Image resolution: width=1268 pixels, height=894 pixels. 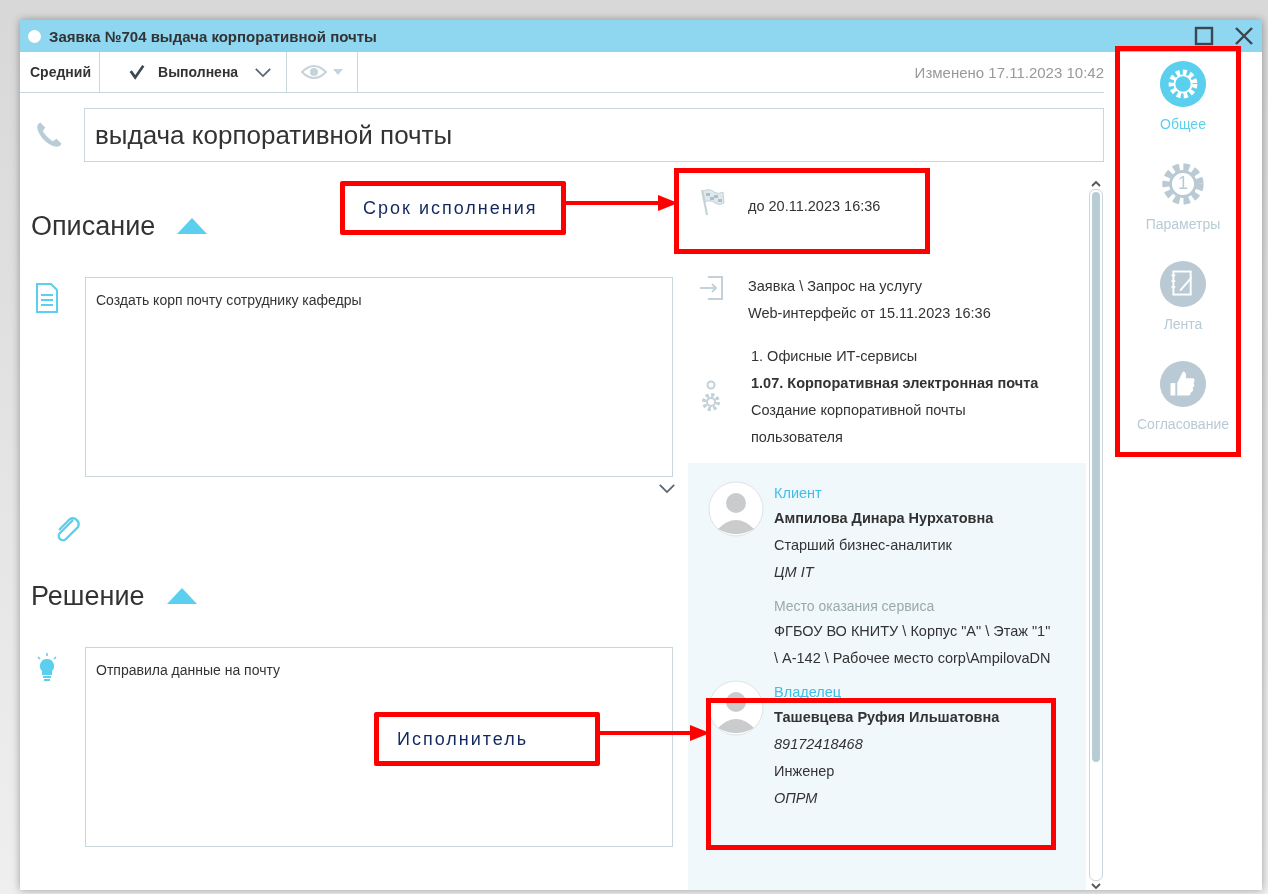 I want to click on status-dot-icon, so click(x=34, y=36).